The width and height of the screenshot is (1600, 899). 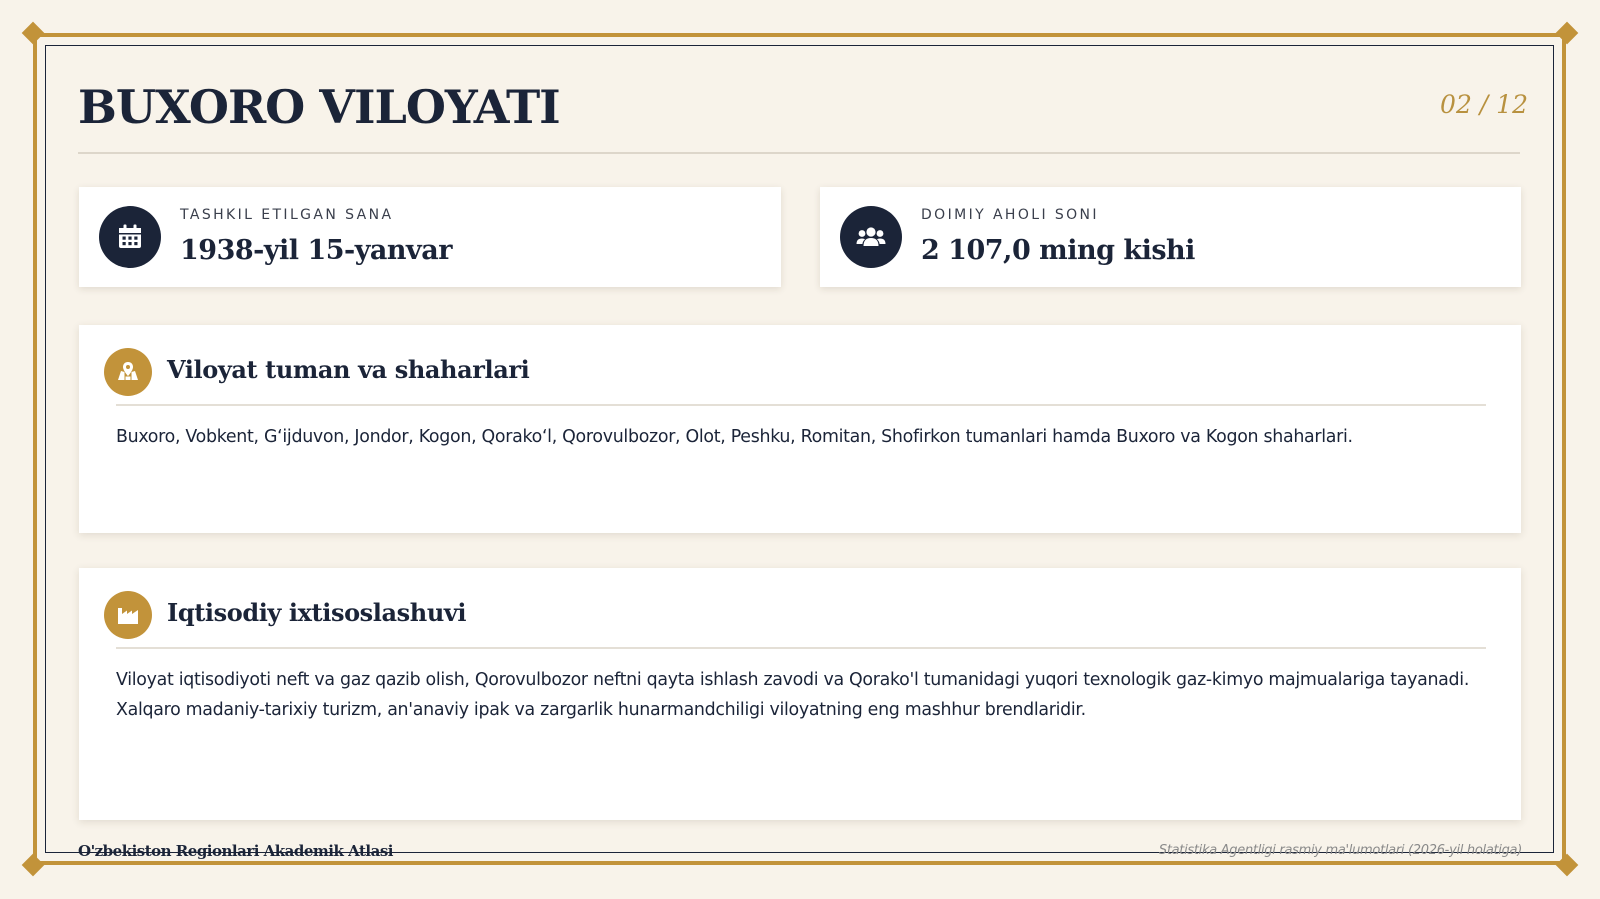 What do you see at coordinates (1010, 215) in the screenshot?
I see `stat-label-population: DOIMIY AHOLI SONI` at bounding box center [1010, 215].